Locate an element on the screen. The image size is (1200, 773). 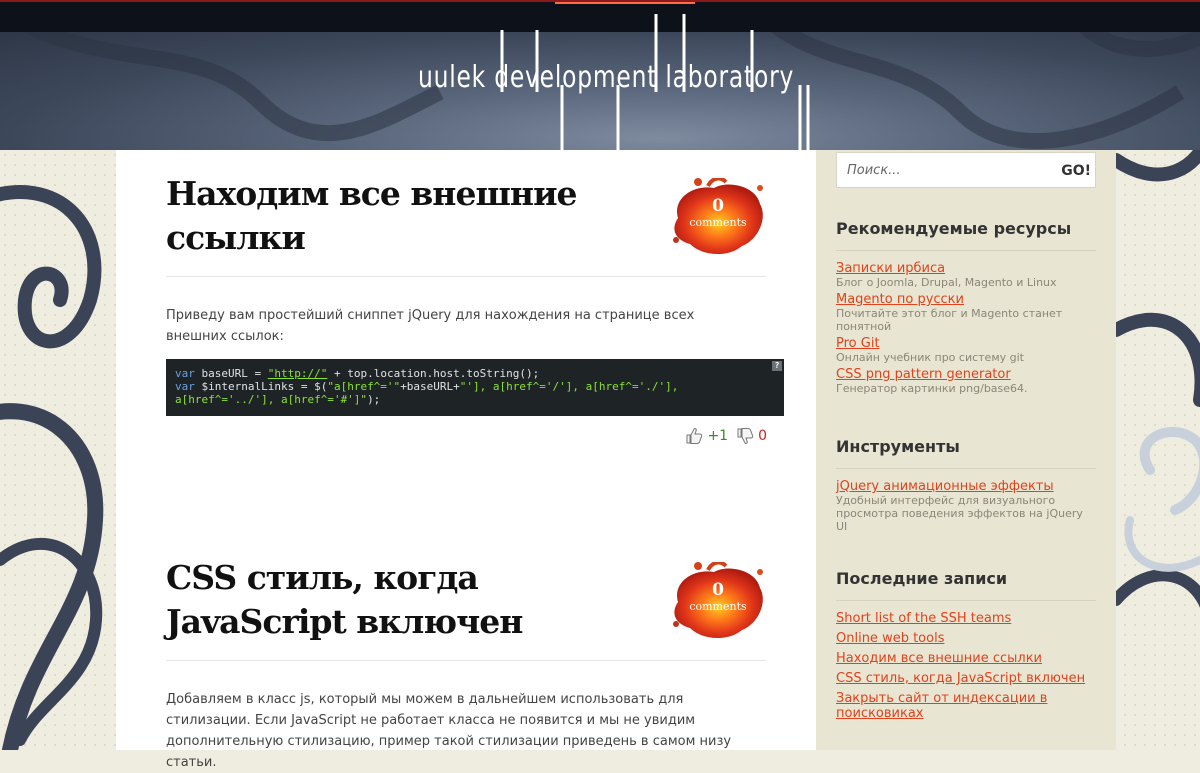
list-item: Закрыть сайт от индексации в поисковиках is located at coordinates (966, 706).